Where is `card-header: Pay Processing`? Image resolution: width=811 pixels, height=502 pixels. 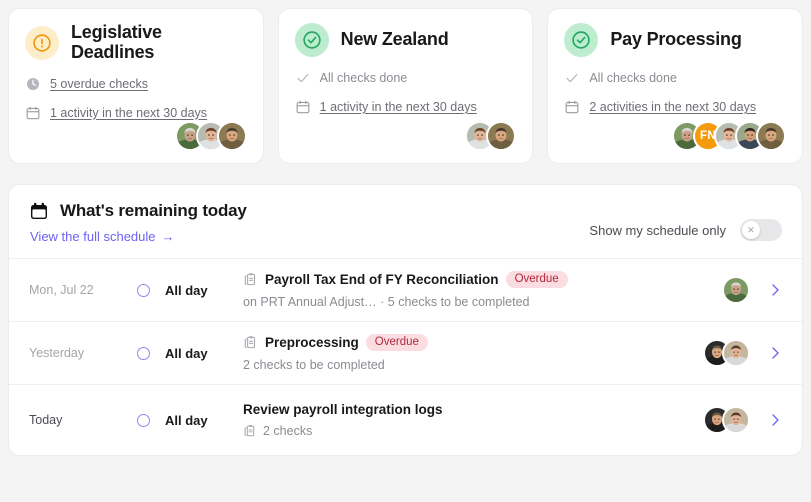
card-header: Pay Processing is located at coordinates (675, 40).